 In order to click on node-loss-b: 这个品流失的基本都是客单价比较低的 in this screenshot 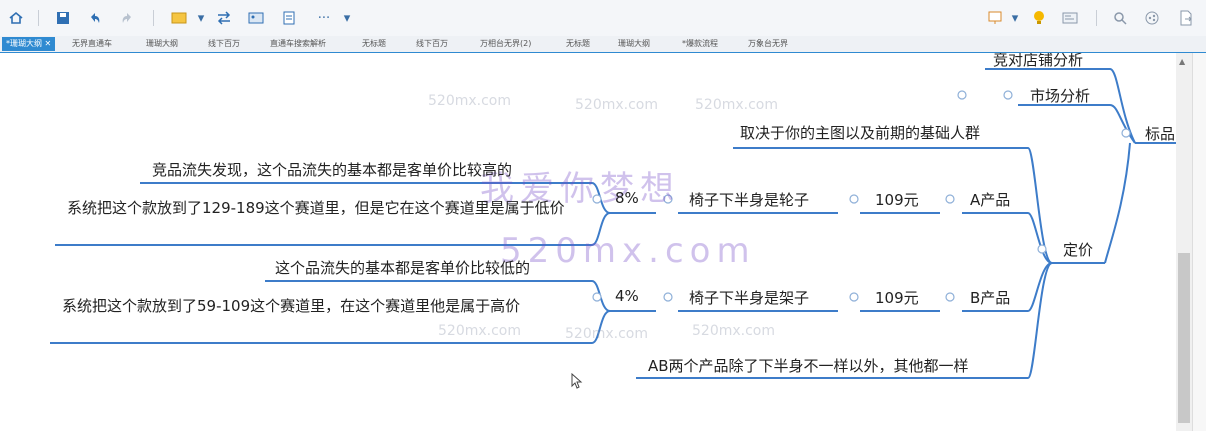, I will do `click(402, 267)`.